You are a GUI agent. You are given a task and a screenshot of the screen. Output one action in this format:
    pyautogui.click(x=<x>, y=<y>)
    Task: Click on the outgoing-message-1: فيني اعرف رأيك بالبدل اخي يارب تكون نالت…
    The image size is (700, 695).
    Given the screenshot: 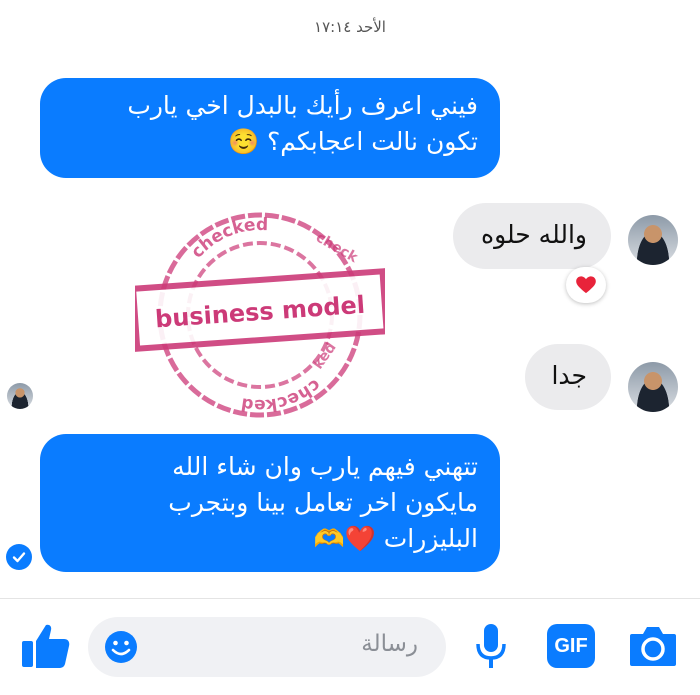 What is the action you would take?
    pyautogui.click(x=270, y=128)
    